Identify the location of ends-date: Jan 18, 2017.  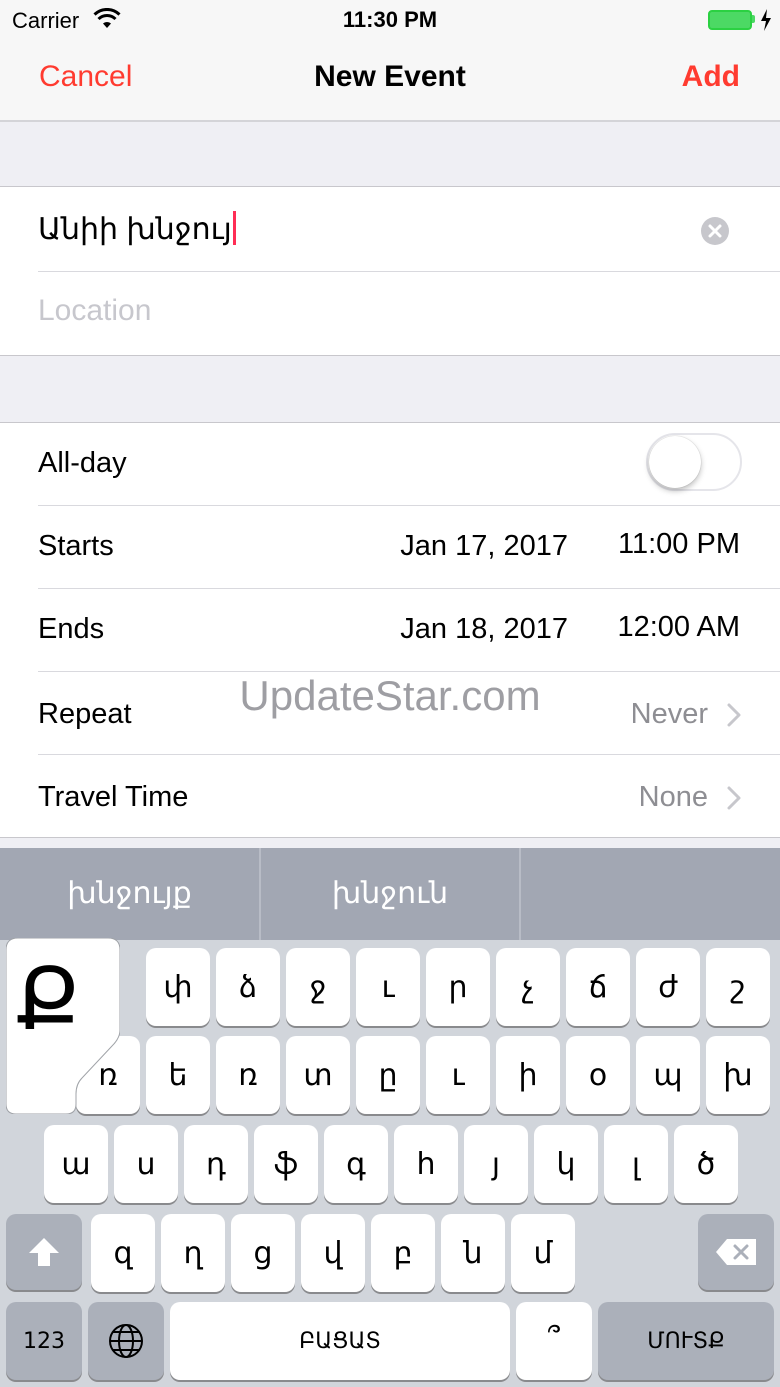
(484, 629).